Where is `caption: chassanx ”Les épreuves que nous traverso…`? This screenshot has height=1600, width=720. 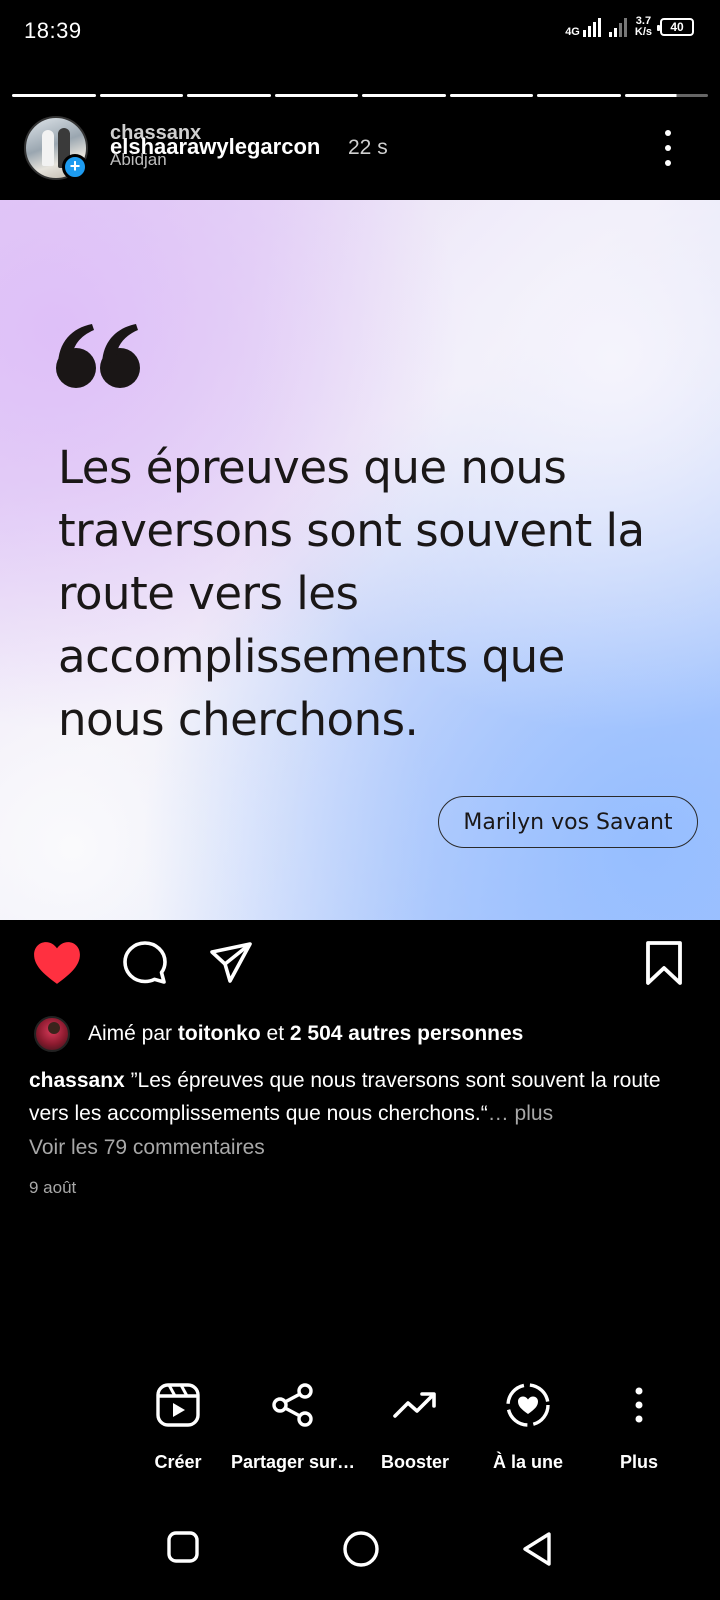
caption: chassanx ”Les épreuves que nous traverso… is located at coordinates (364, 1097).